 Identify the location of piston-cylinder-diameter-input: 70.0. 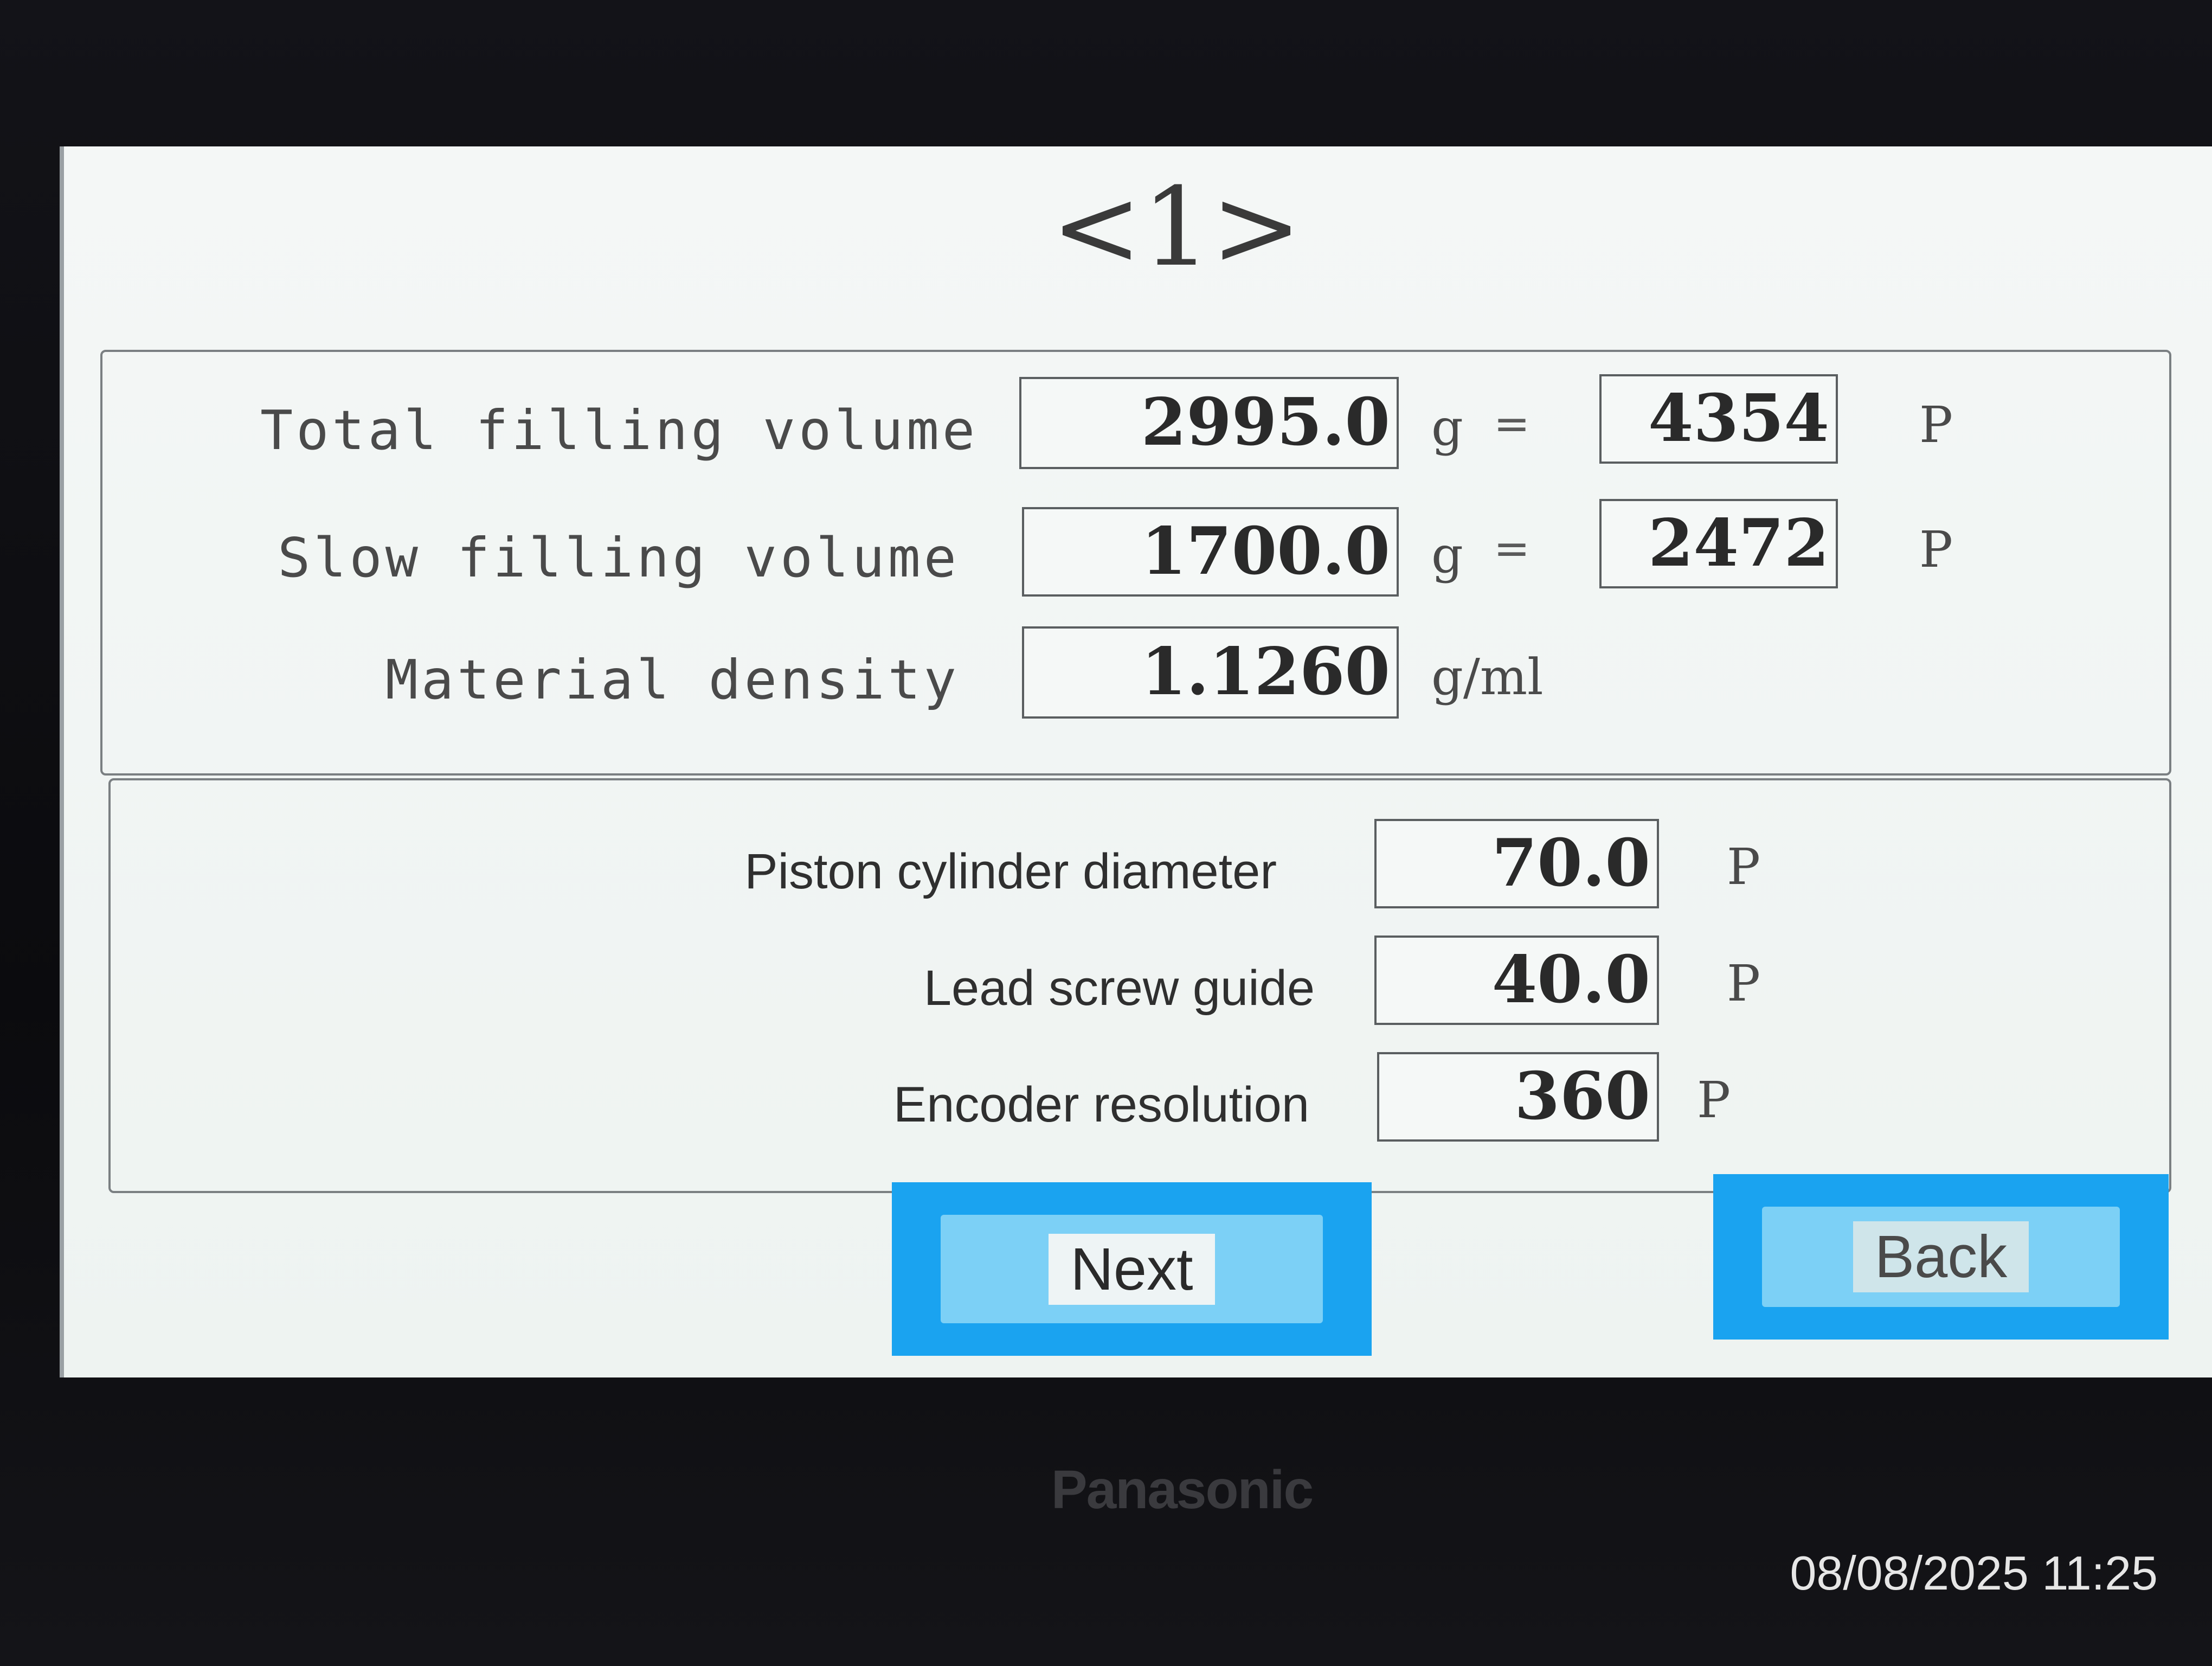
(1516, 864).